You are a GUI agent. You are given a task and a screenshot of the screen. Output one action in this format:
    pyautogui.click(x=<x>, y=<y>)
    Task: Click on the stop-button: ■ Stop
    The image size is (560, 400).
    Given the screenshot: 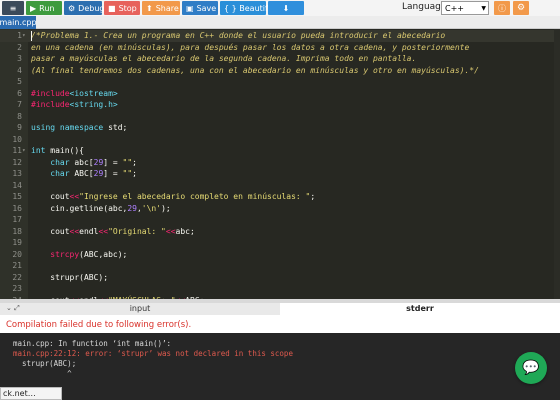 What is the action you would take?
    pyautogui.click(x=122, y=8)
    